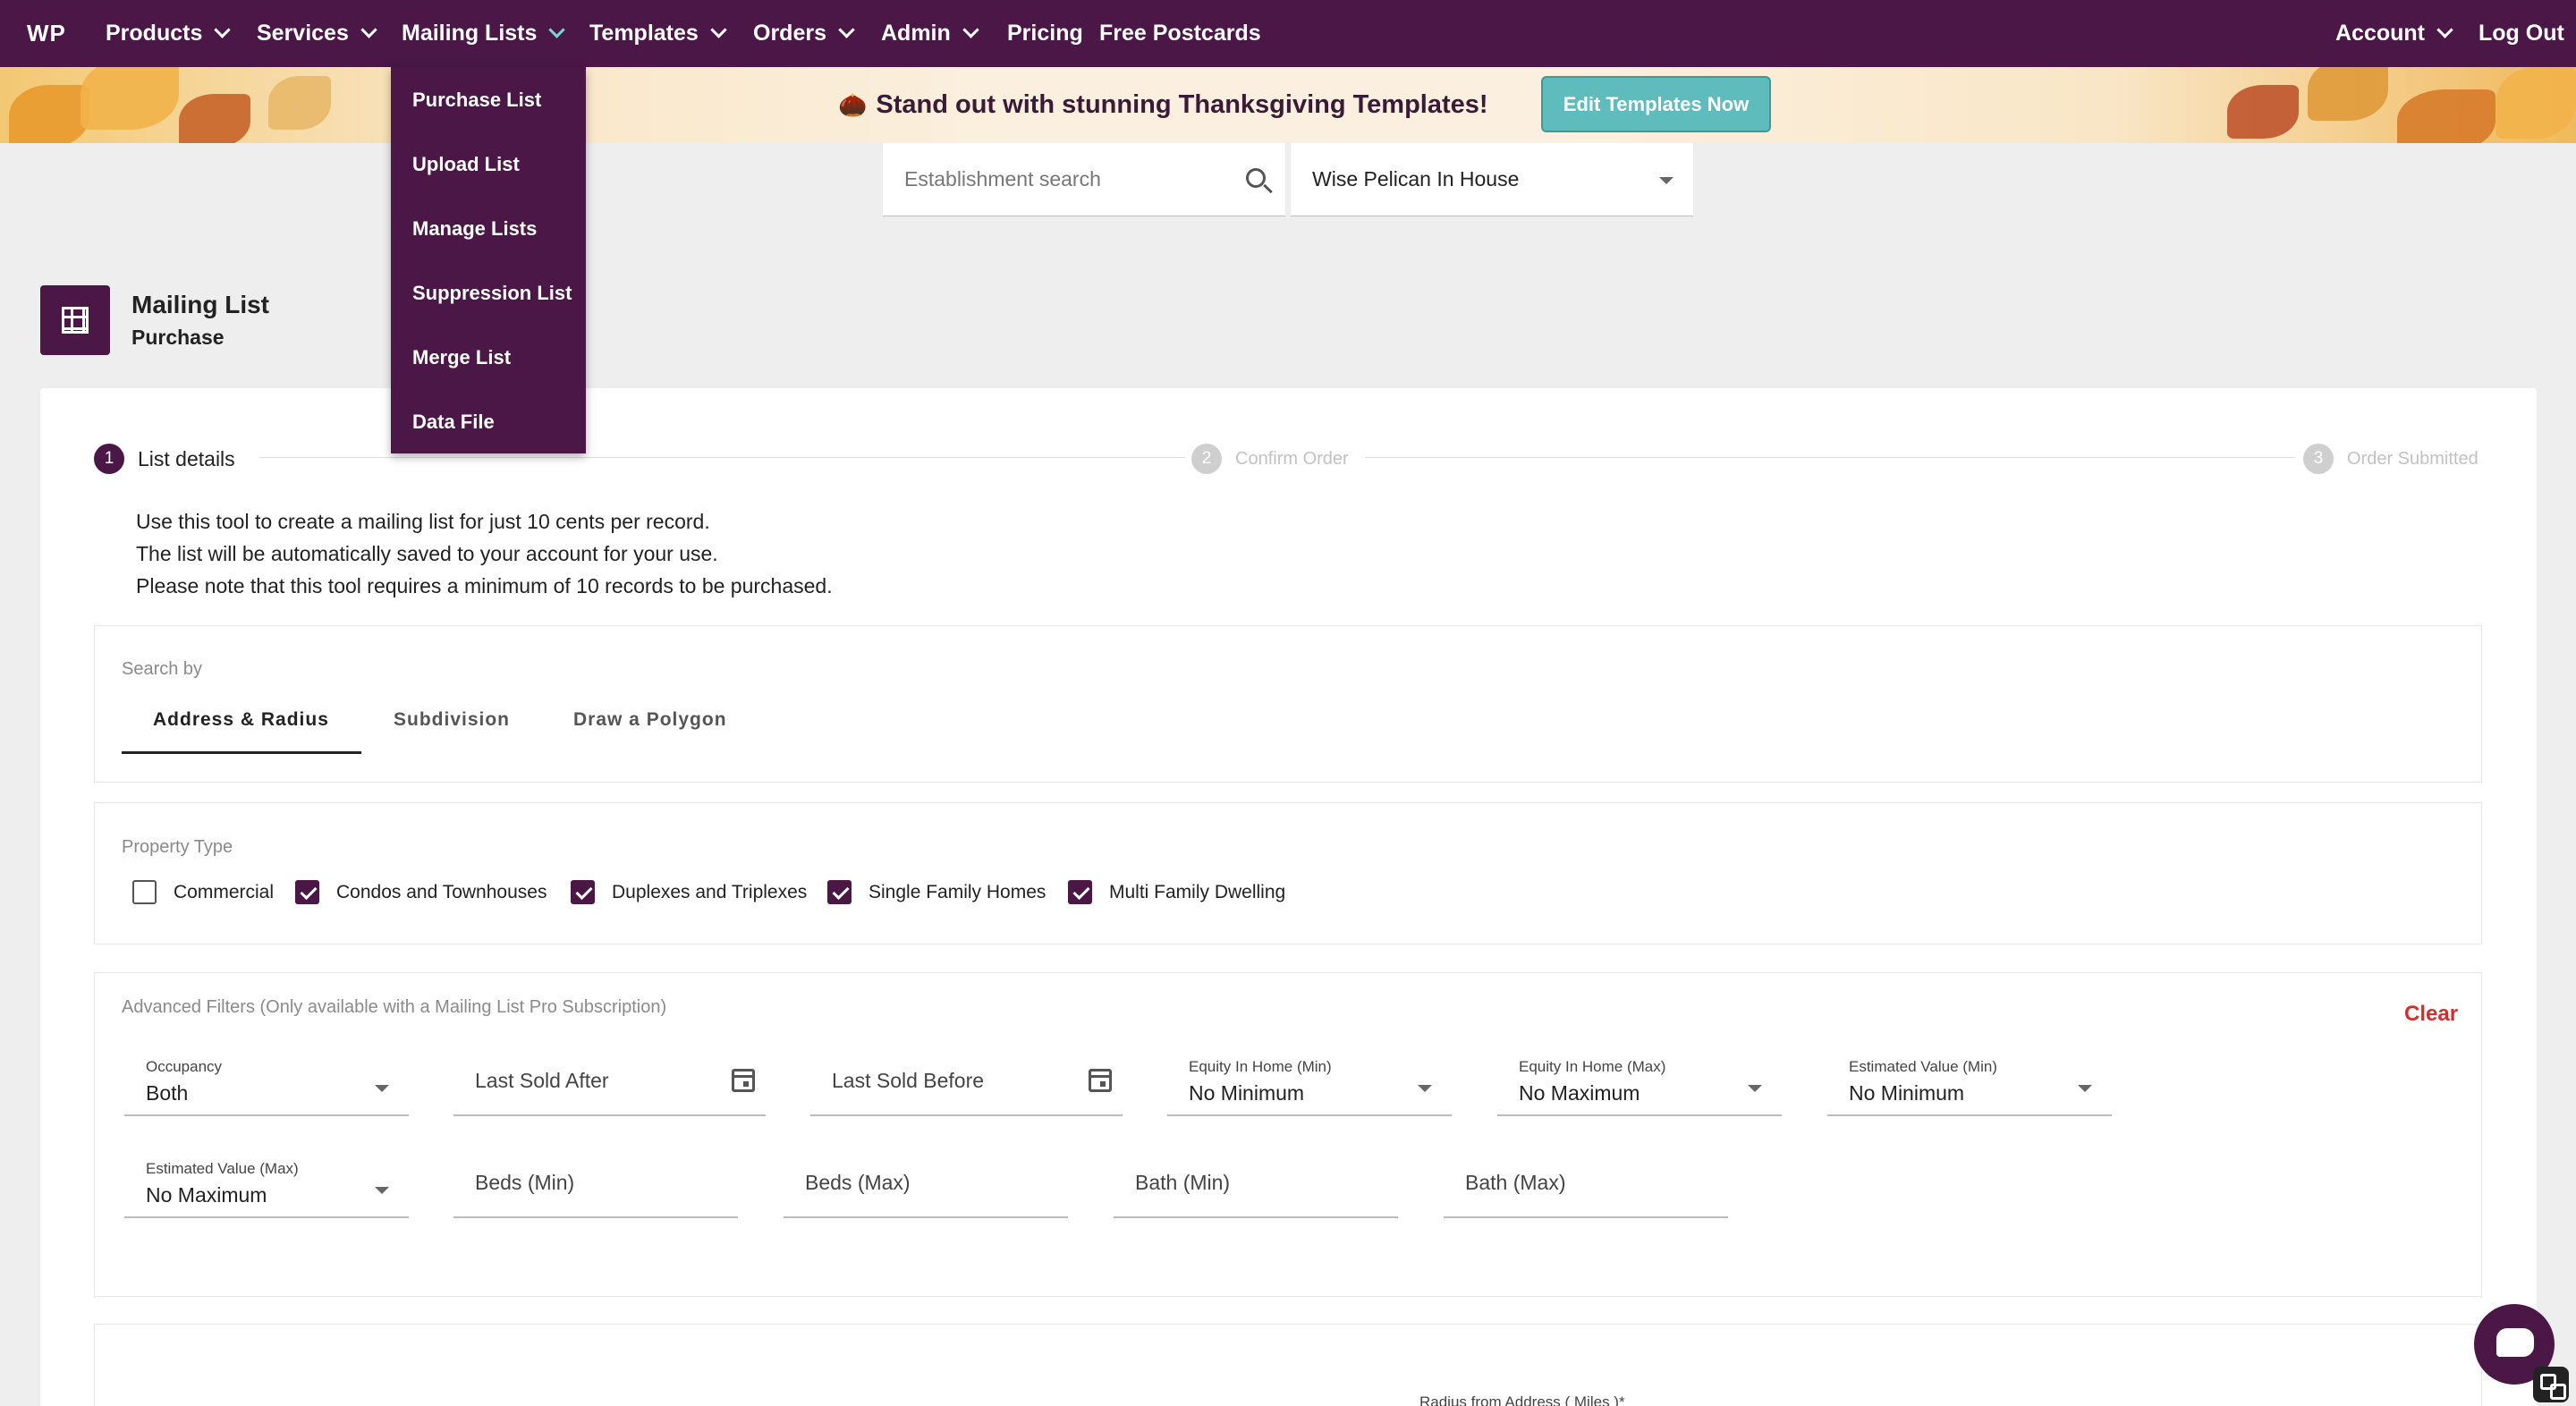 The width and height of the screenshot is (2576, 1406). What do you see at coordinates (710, 892) in the screenshot?
I see `checkbox-label: Duplexes and Triplexes` at bounding box center [710, 892].